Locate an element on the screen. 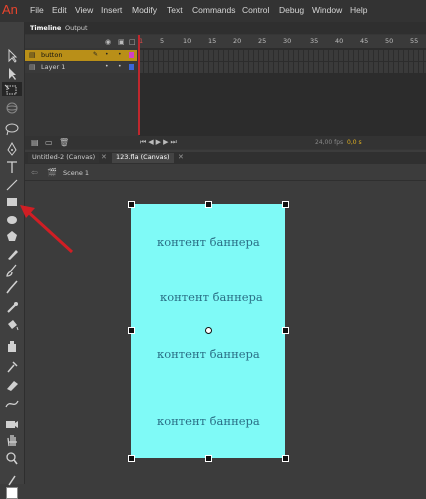 Image resolution: width=426 pixels, height=499 pixels. bone-tool-icon is located at coordinates (12, 307).